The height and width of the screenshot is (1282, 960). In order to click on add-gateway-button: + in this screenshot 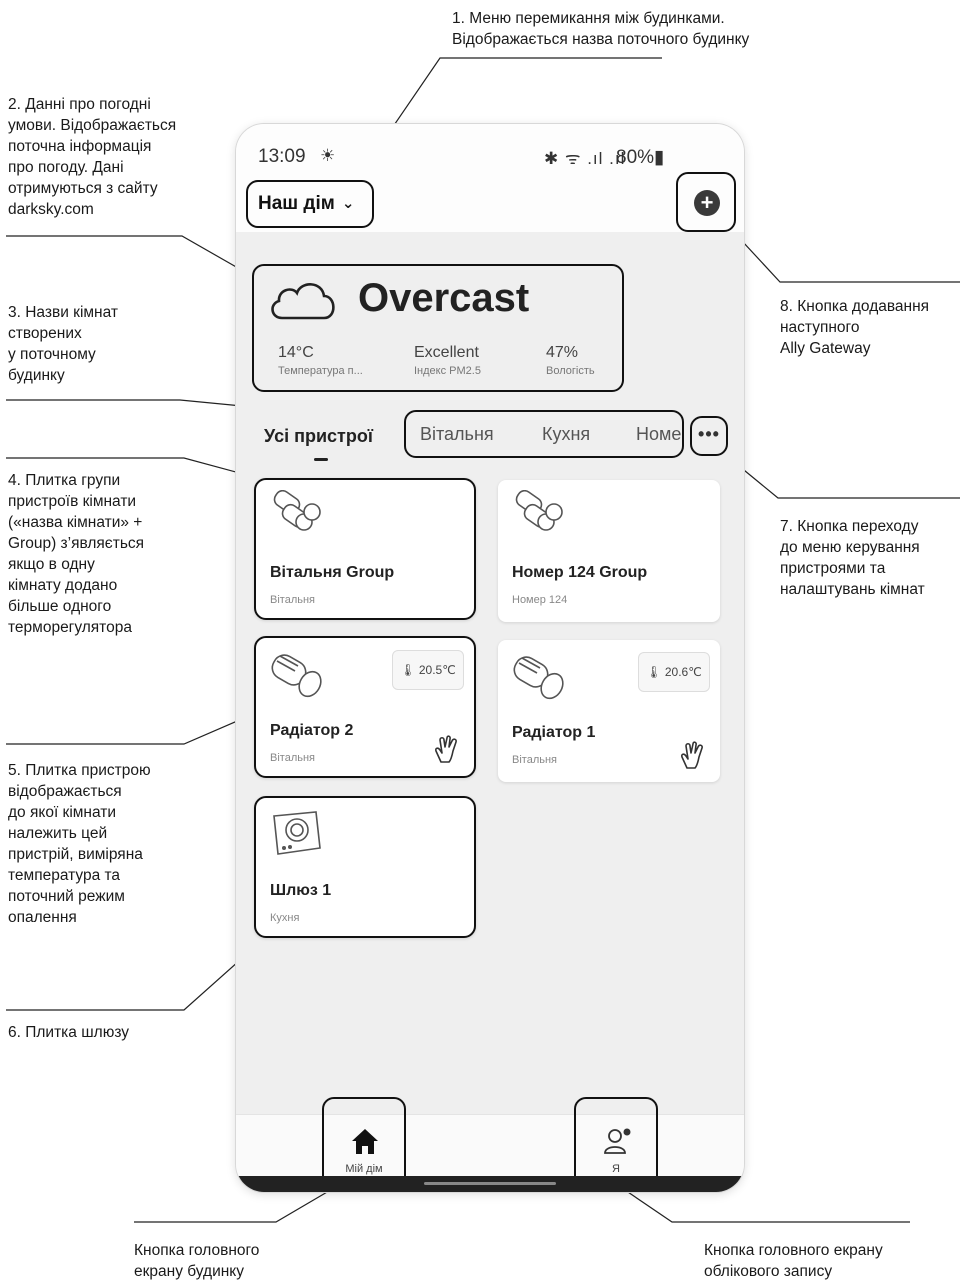, I will do `click(706, 202)`.